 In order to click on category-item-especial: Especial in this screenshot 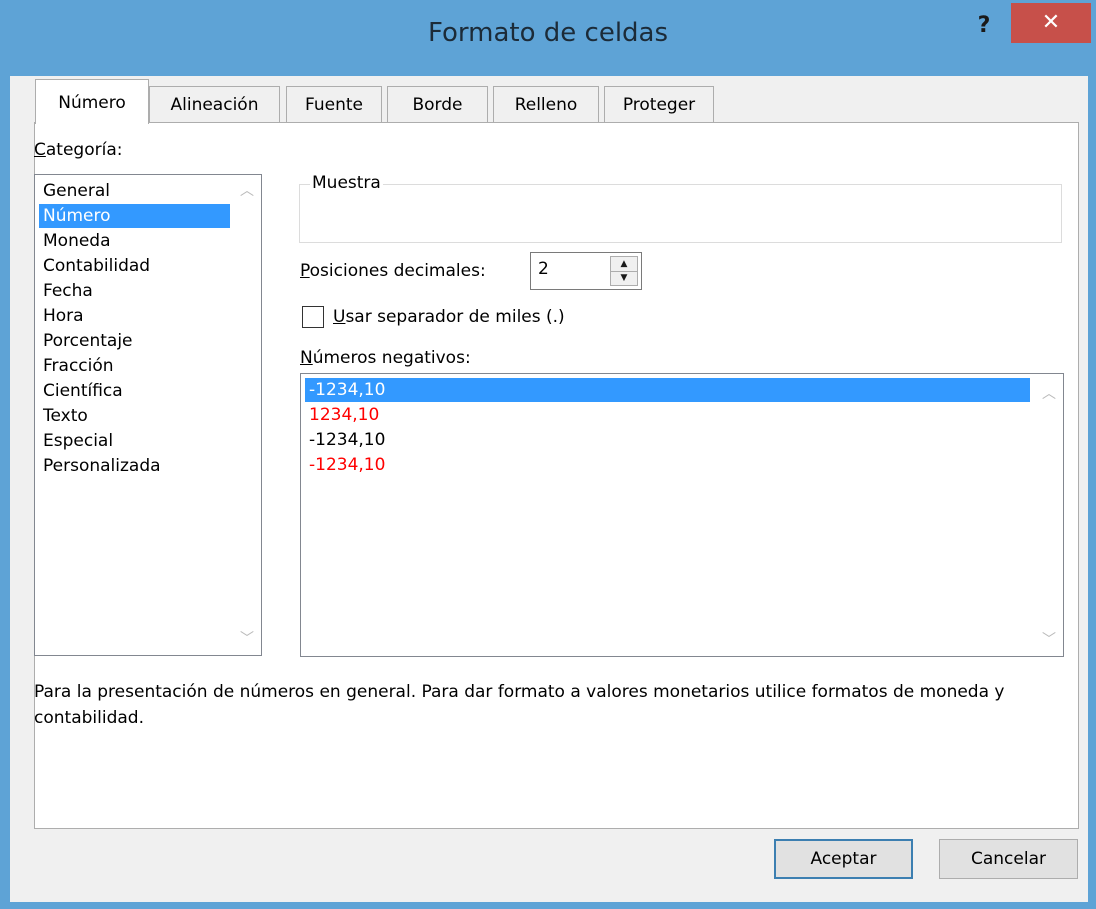, I will do `click(134, 441)`.